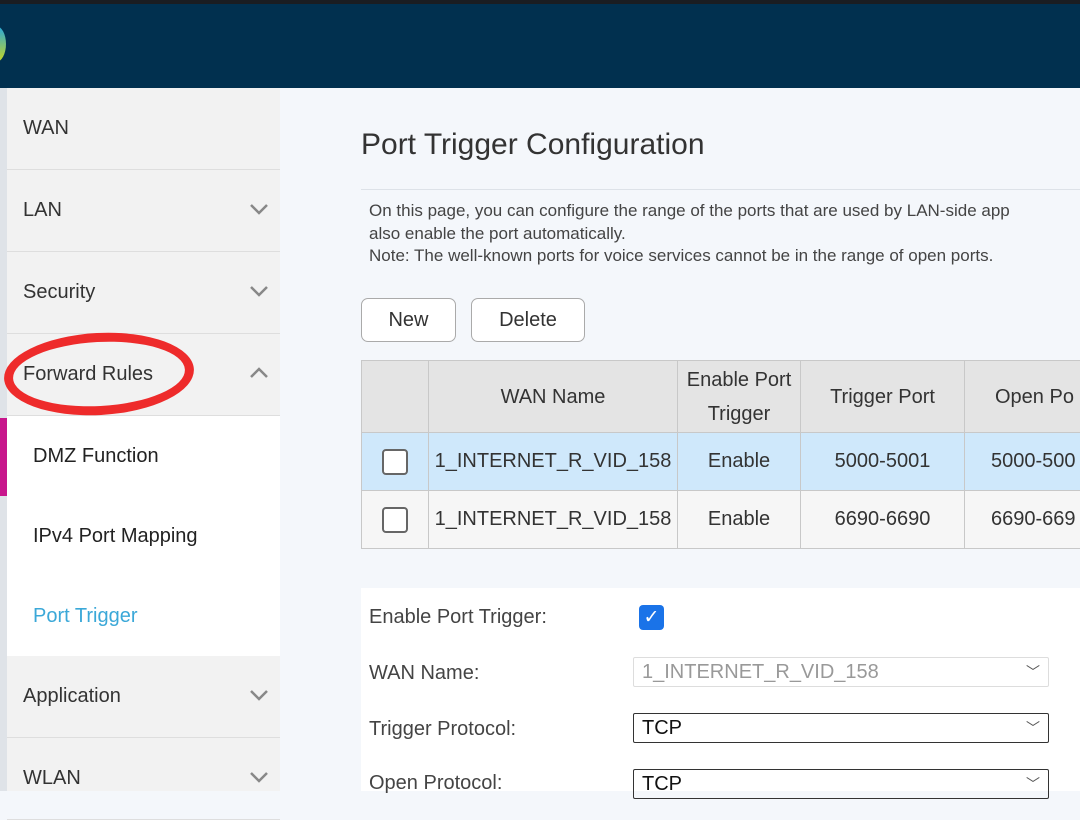 This screenshot has height=820, width=1080. Describe the element at coordinates (553, 397) in the screenshot. I see `header-wan-name: WAN Name` at that location.